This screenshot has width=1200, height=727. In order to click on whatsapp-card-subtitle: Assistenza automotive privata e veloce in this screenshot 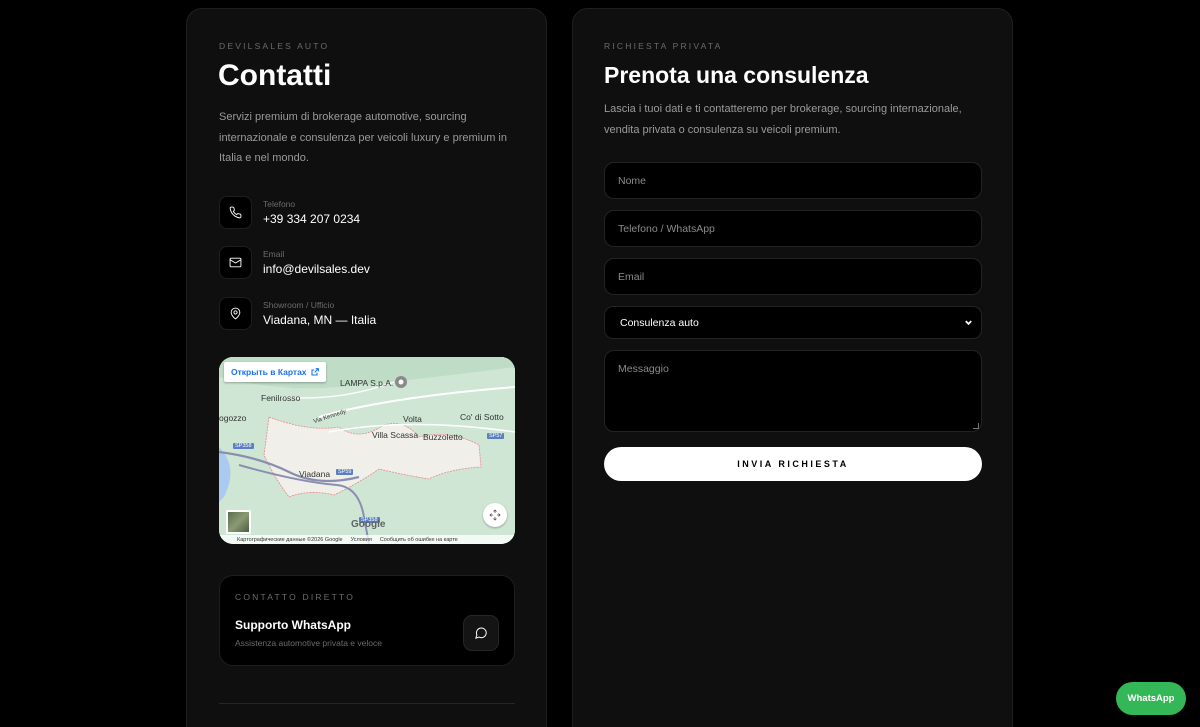, I will do `click(308, 643)`.